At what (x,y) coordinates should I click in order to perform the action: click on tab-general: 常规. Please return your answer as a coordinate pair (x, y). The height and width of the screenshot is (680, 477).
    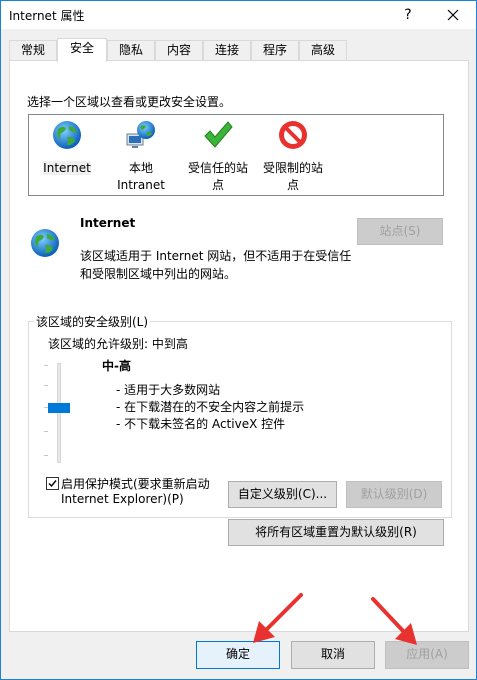
    Looking at the image, I should click on (33, 50).